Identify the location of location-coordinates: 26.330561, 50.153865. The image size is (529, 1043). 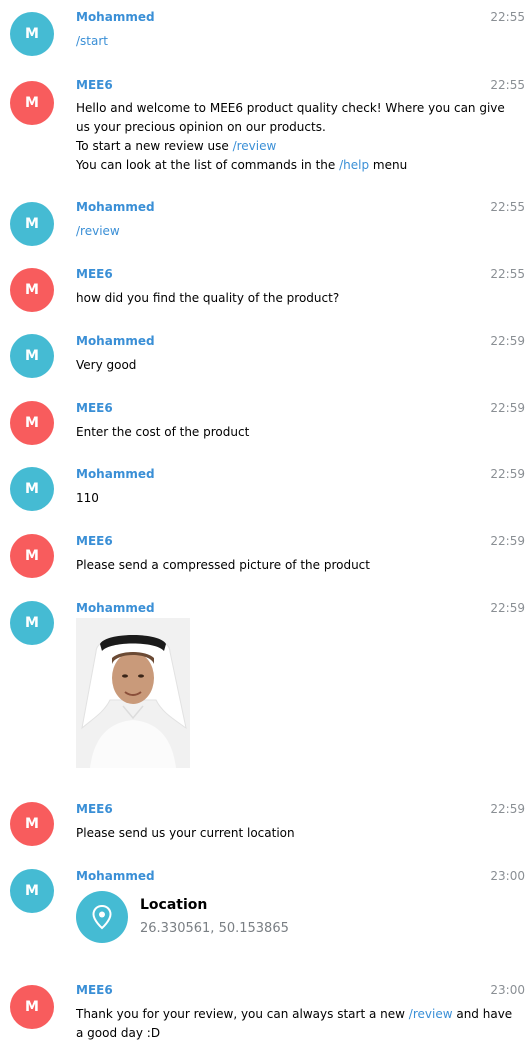
(214, 928).